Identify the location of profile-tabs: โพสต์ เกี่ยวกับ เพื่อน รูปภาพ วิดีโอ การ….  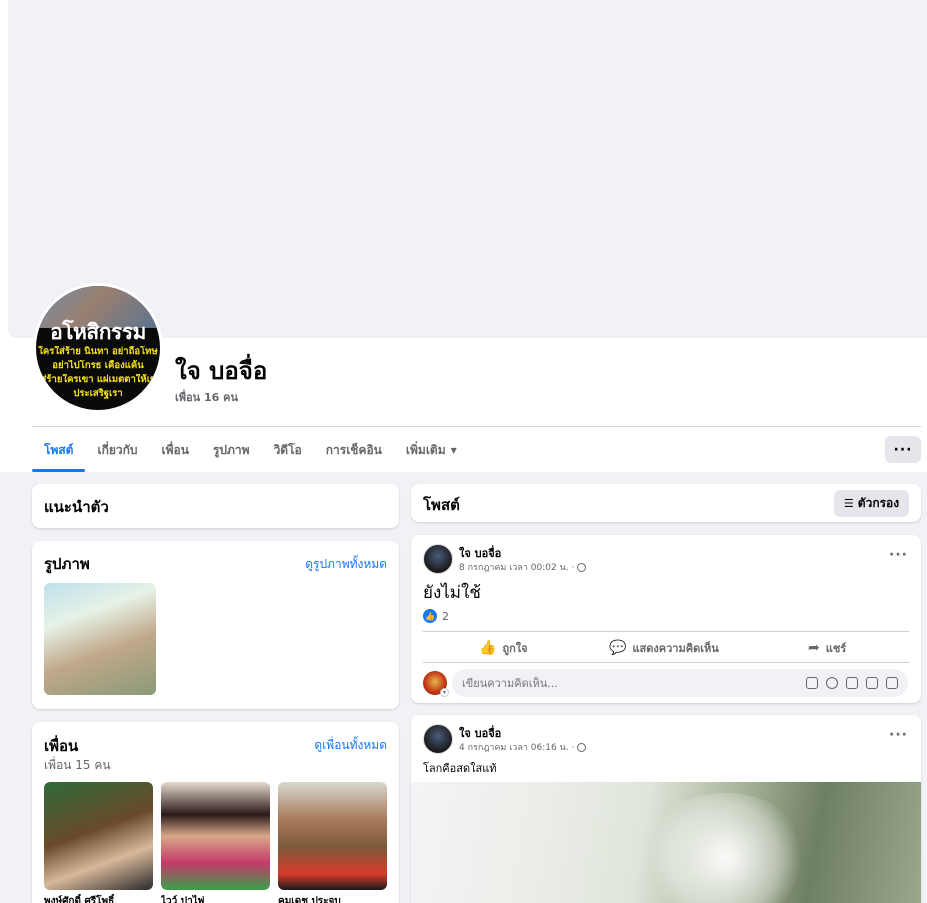
(250, 450).